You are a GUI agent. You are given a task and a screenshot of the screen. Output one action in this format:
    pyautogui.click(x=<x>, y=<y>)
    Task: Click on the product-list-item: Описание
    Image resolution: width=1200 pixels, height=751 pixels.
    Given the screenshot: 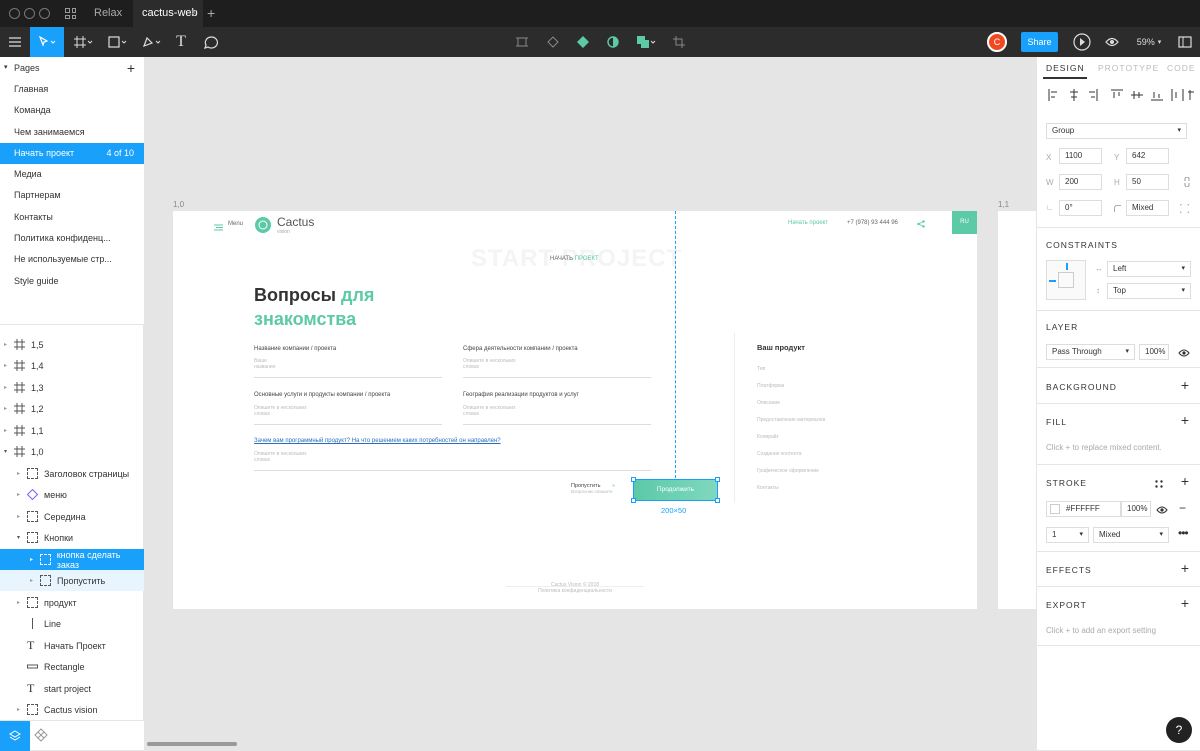 What is the action you would take?
    pyautogui.click(x=791, y=403)
    